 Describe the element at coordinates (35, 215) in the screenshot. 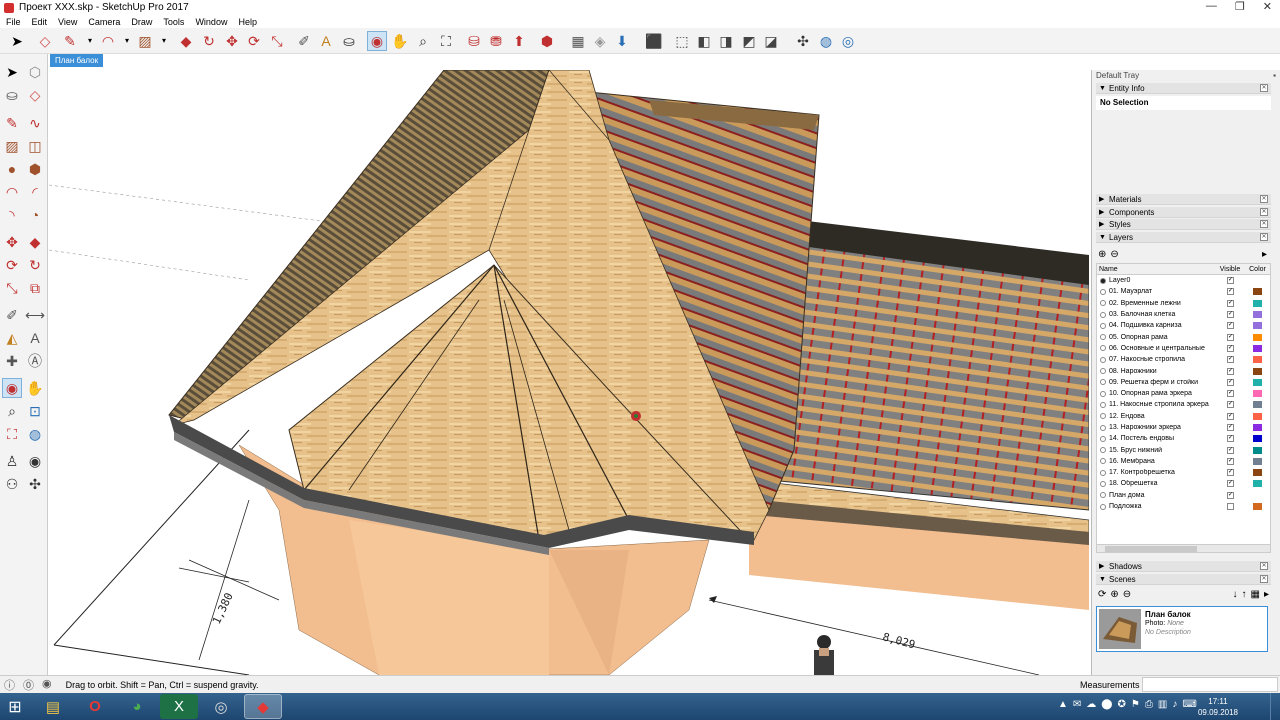

I see `pie-icon: ◔` at that location.